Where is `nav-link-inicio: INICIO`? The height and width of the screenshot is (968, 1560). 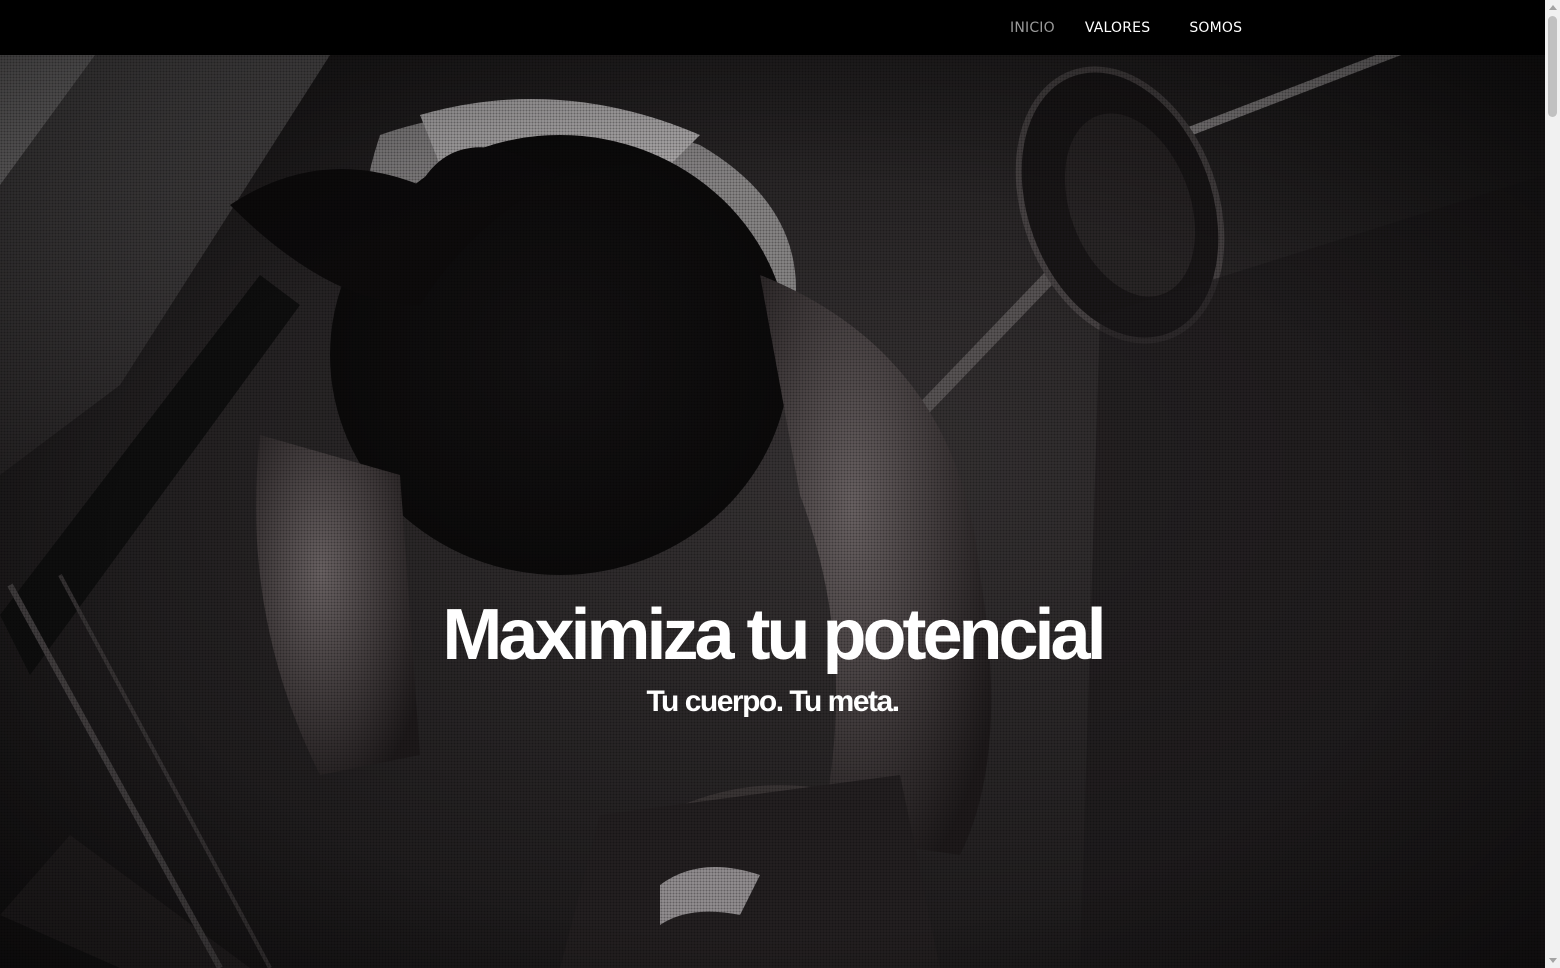 nav-link-inicio: INICIO is located at coordinates (1032, 28).